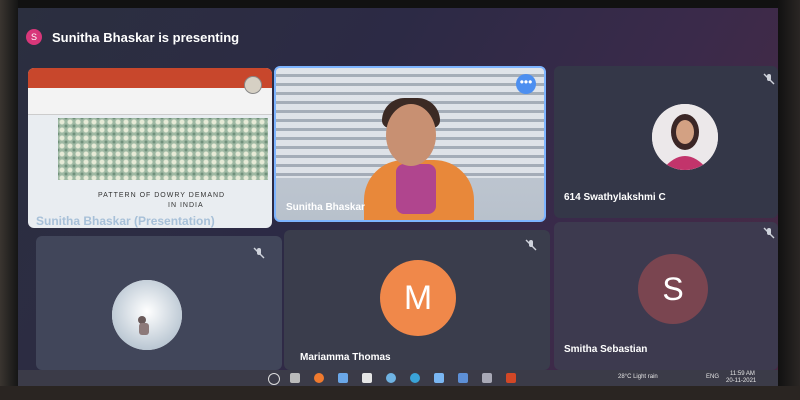 The image size is (800, 400). Describe the element at coordinates (274, 379) in the screenshot. I see `start-icon` at that location.